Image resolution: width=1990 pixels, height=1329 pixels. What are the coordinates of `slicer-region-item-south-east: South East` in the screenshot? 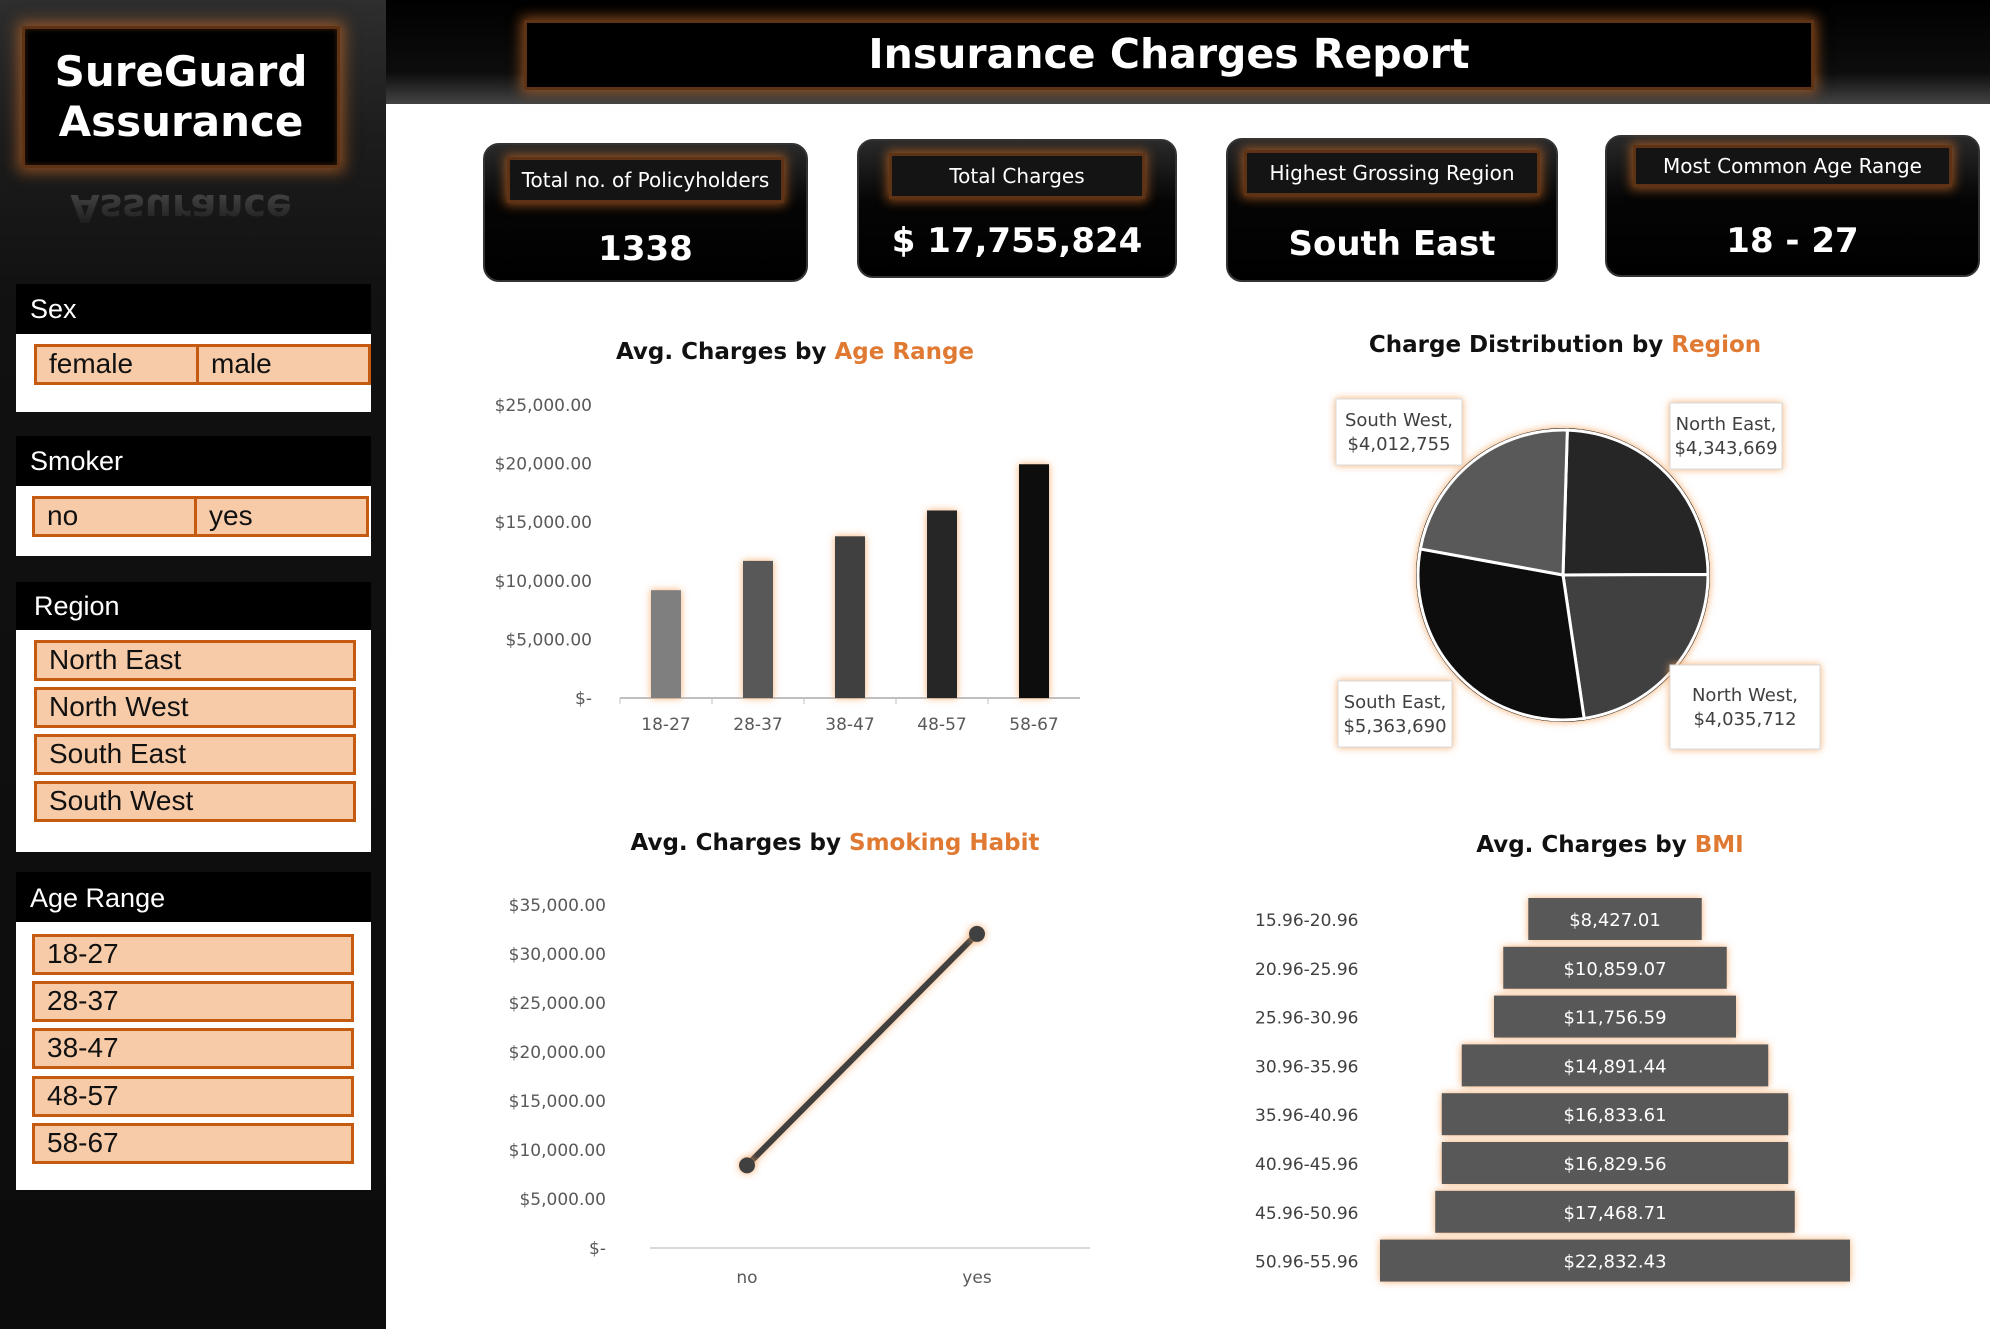 It's located at (195, 754).